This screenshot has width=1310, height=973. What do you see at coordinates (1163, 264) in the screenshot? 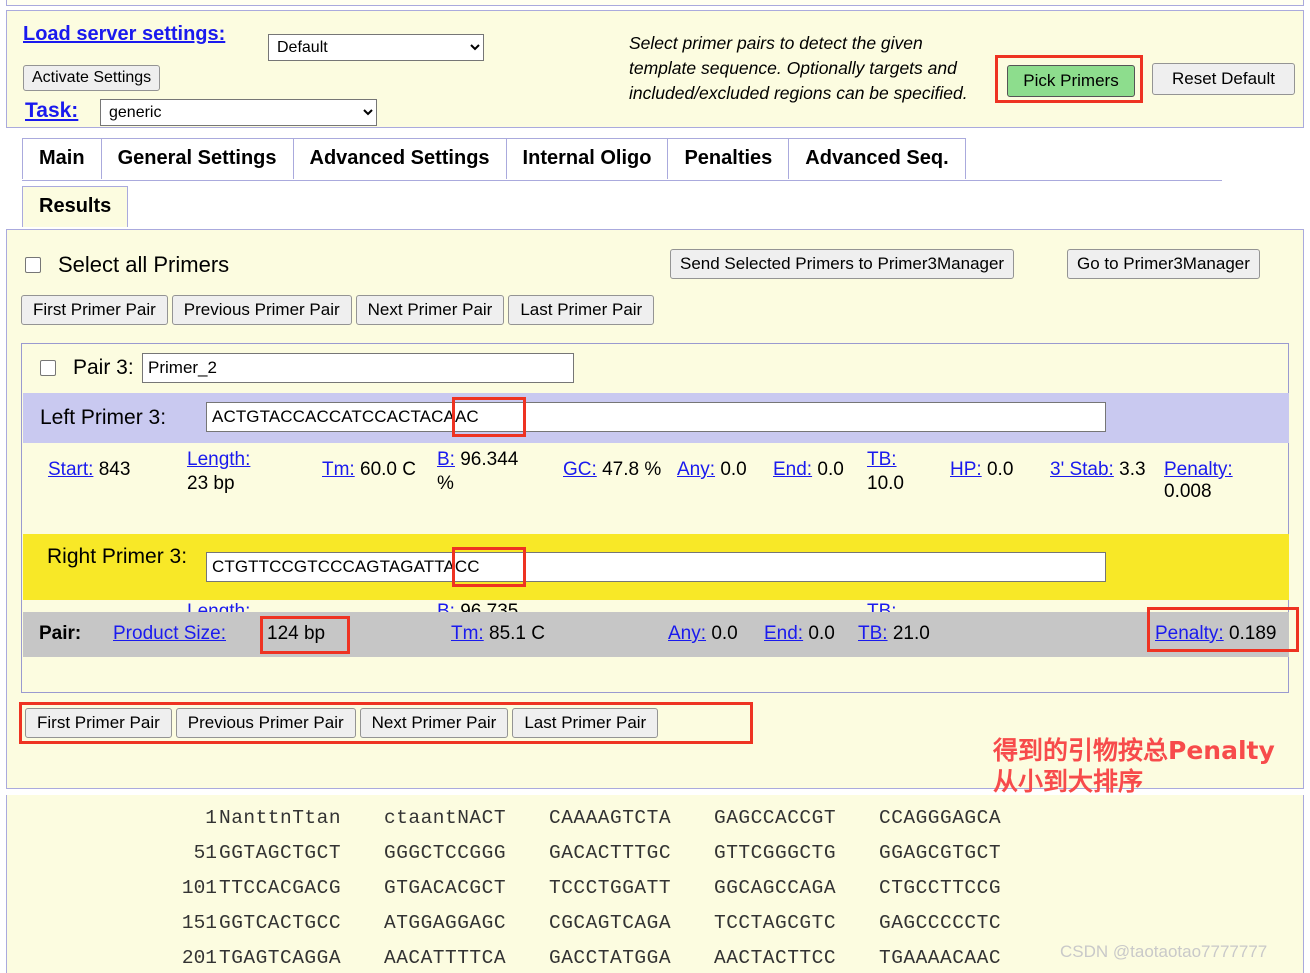
I see `go-to-primer3manager-button: Go to Primer3Manager` at bounding box center [1163, 264].